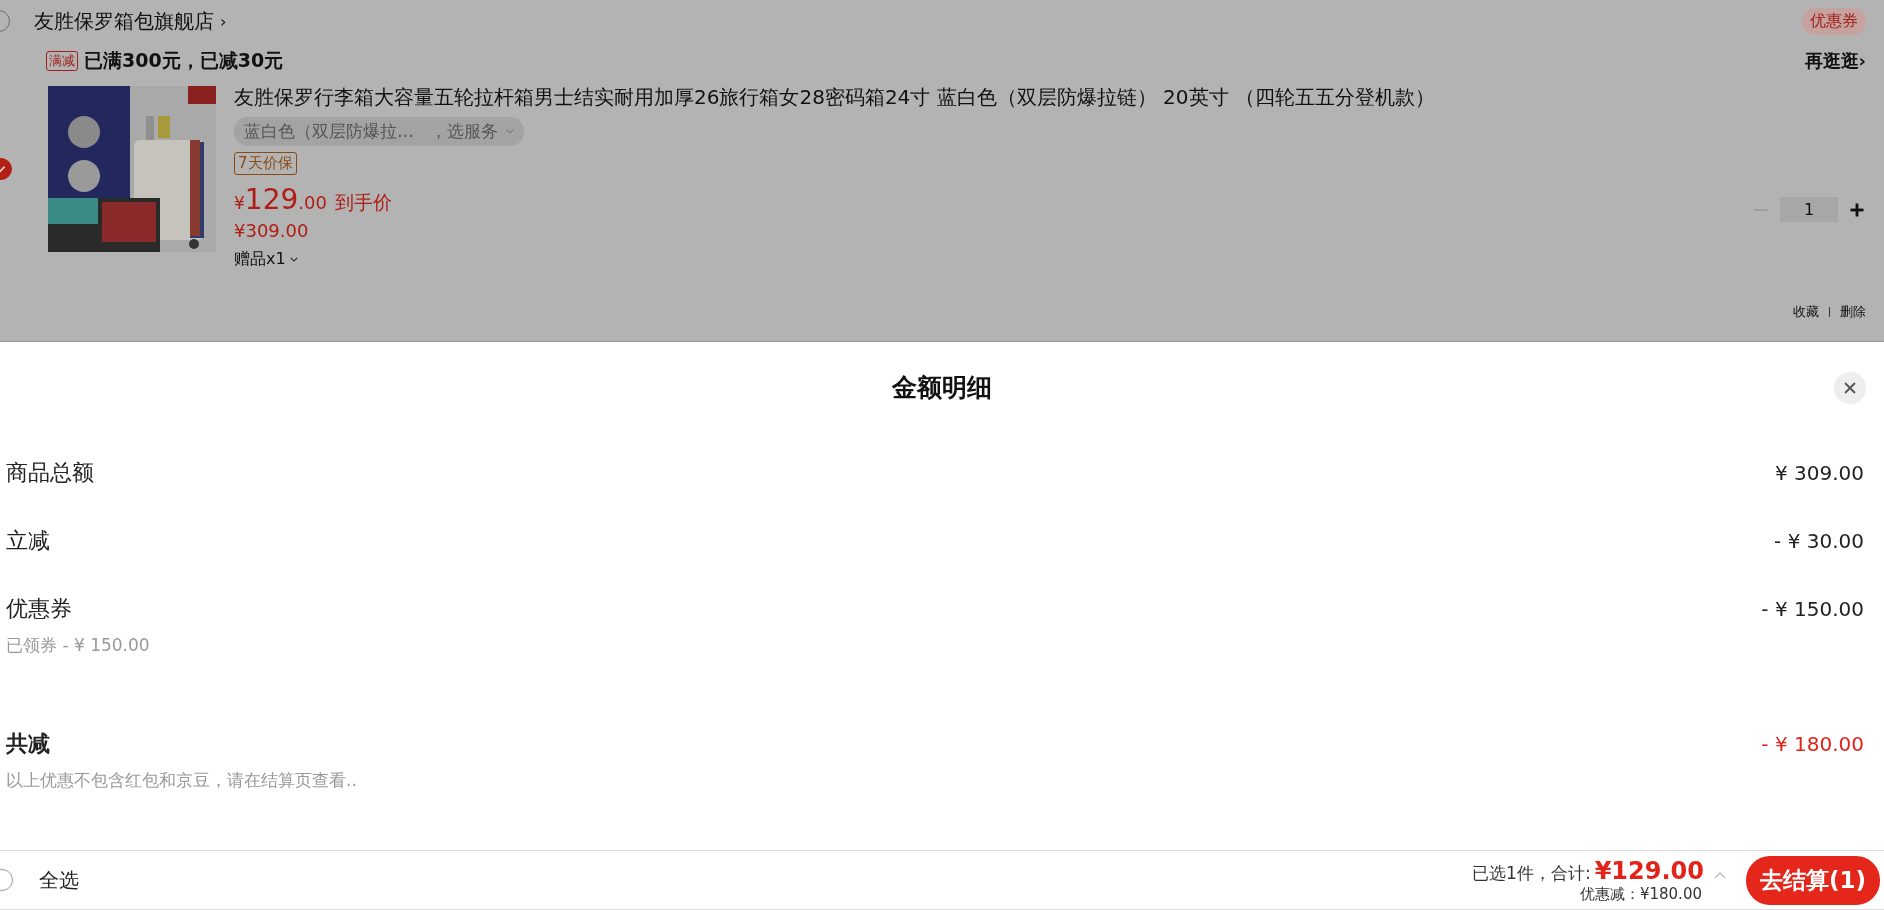 This screenshot has width=1884, height=910. Describe the element at coordinates (223, 21) in the screenshot. I see `store-arrow: ›` at that location.